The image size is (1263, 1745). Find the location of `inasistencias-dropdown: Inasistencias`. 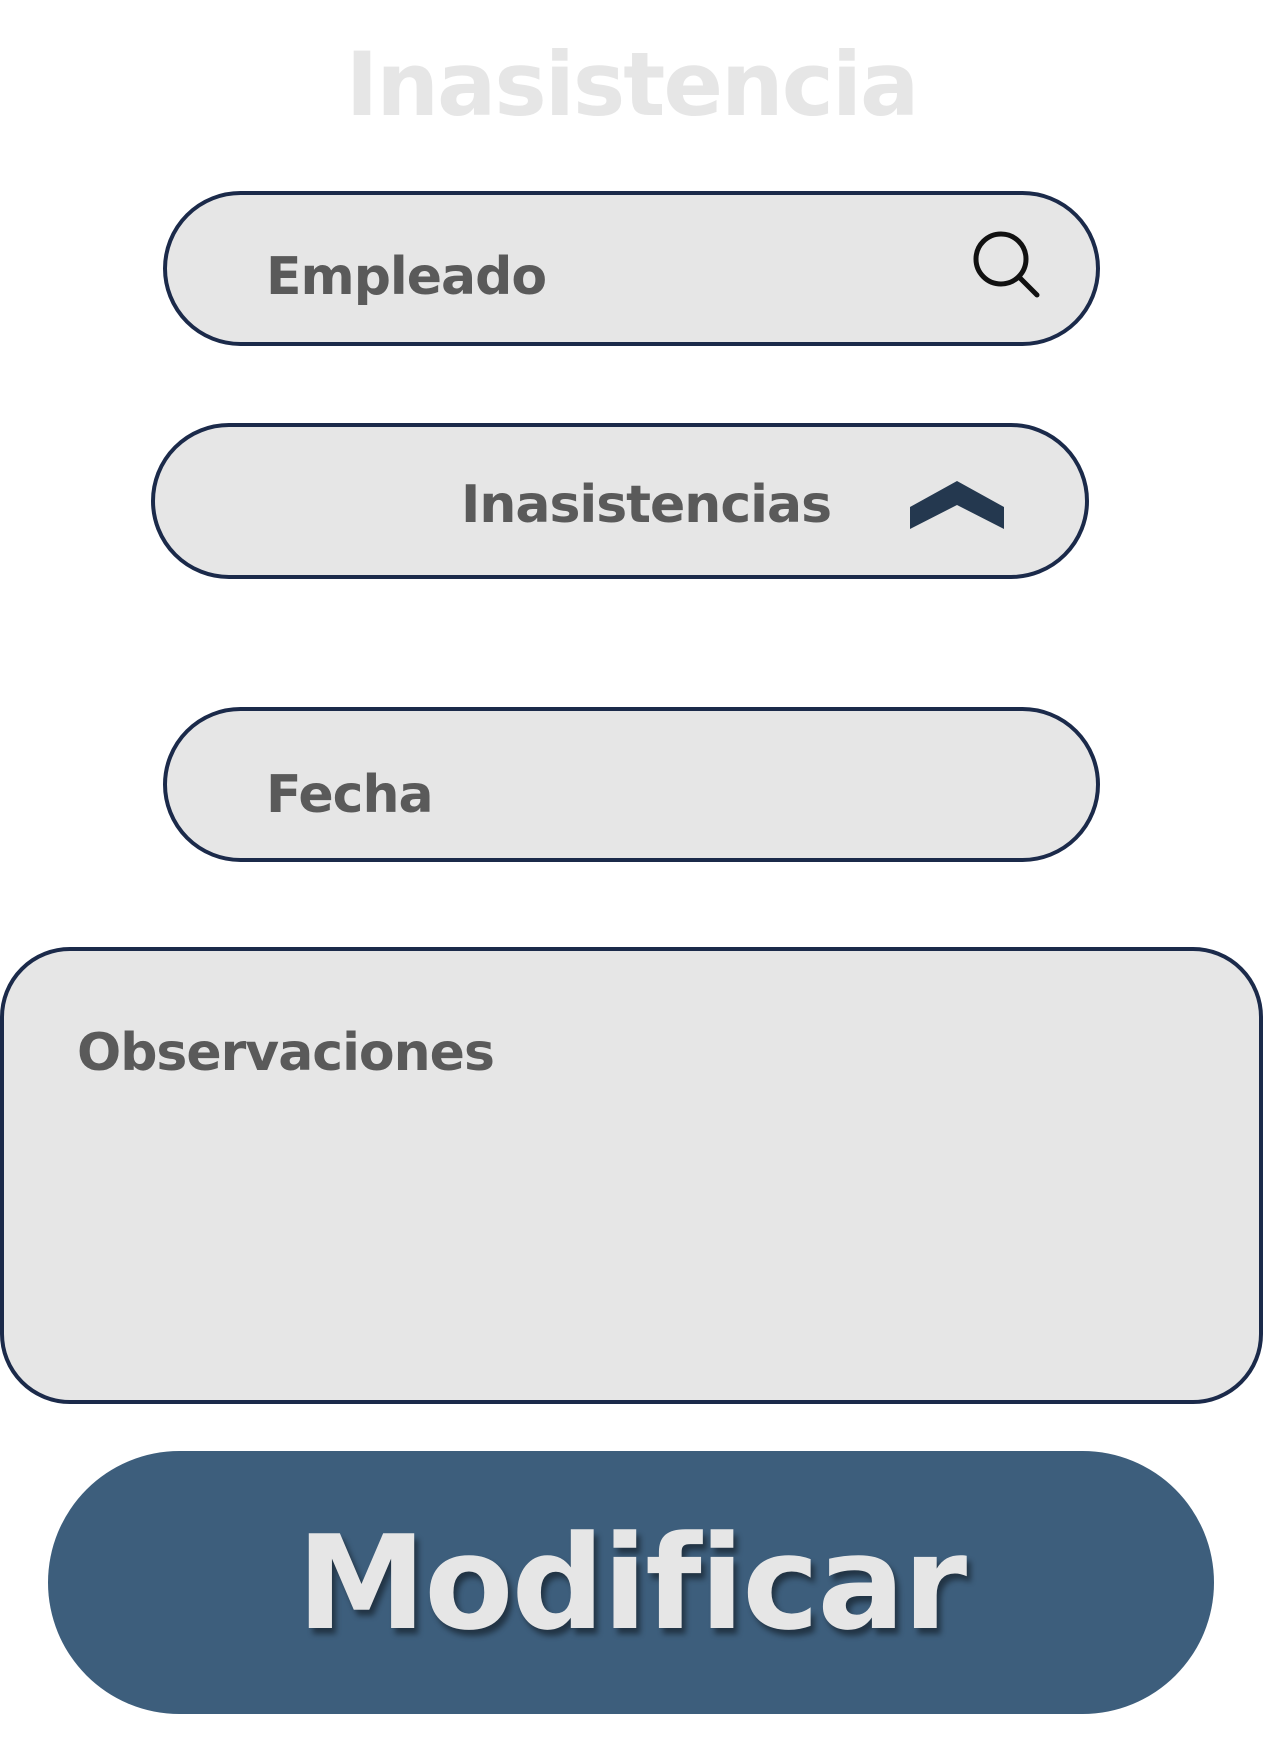

inasistencias-dropdown: Inasistencias is located at coordinates (620, 501).